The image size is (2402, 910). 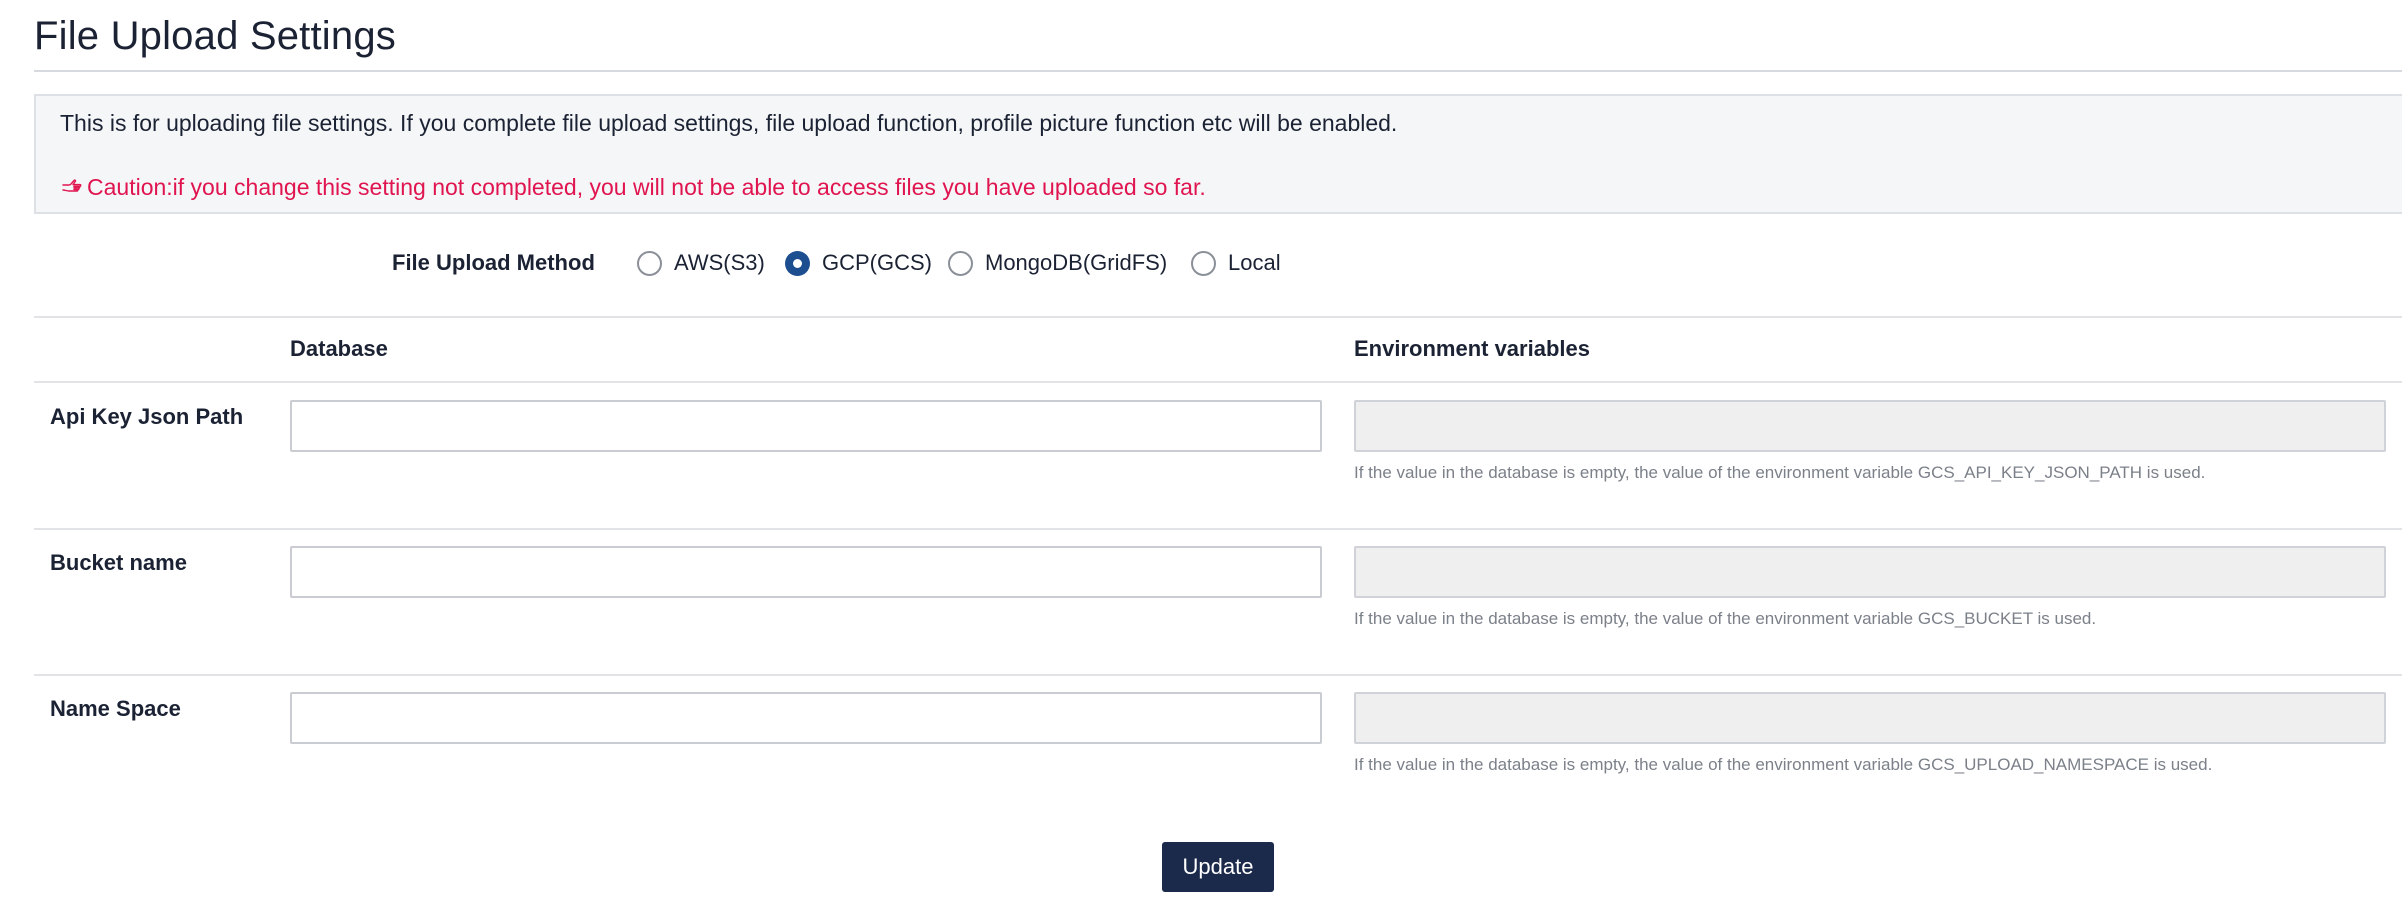 What do you see at coordinates (877, 262) in the screenshot?
I see `radio-label: GCP(GCS)` at bounding box center [877, 262].